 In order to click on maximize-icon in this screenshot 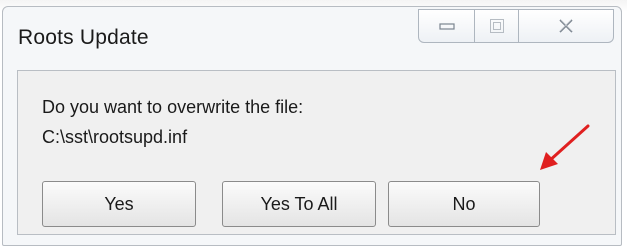, I will do `click(496, 26)`.